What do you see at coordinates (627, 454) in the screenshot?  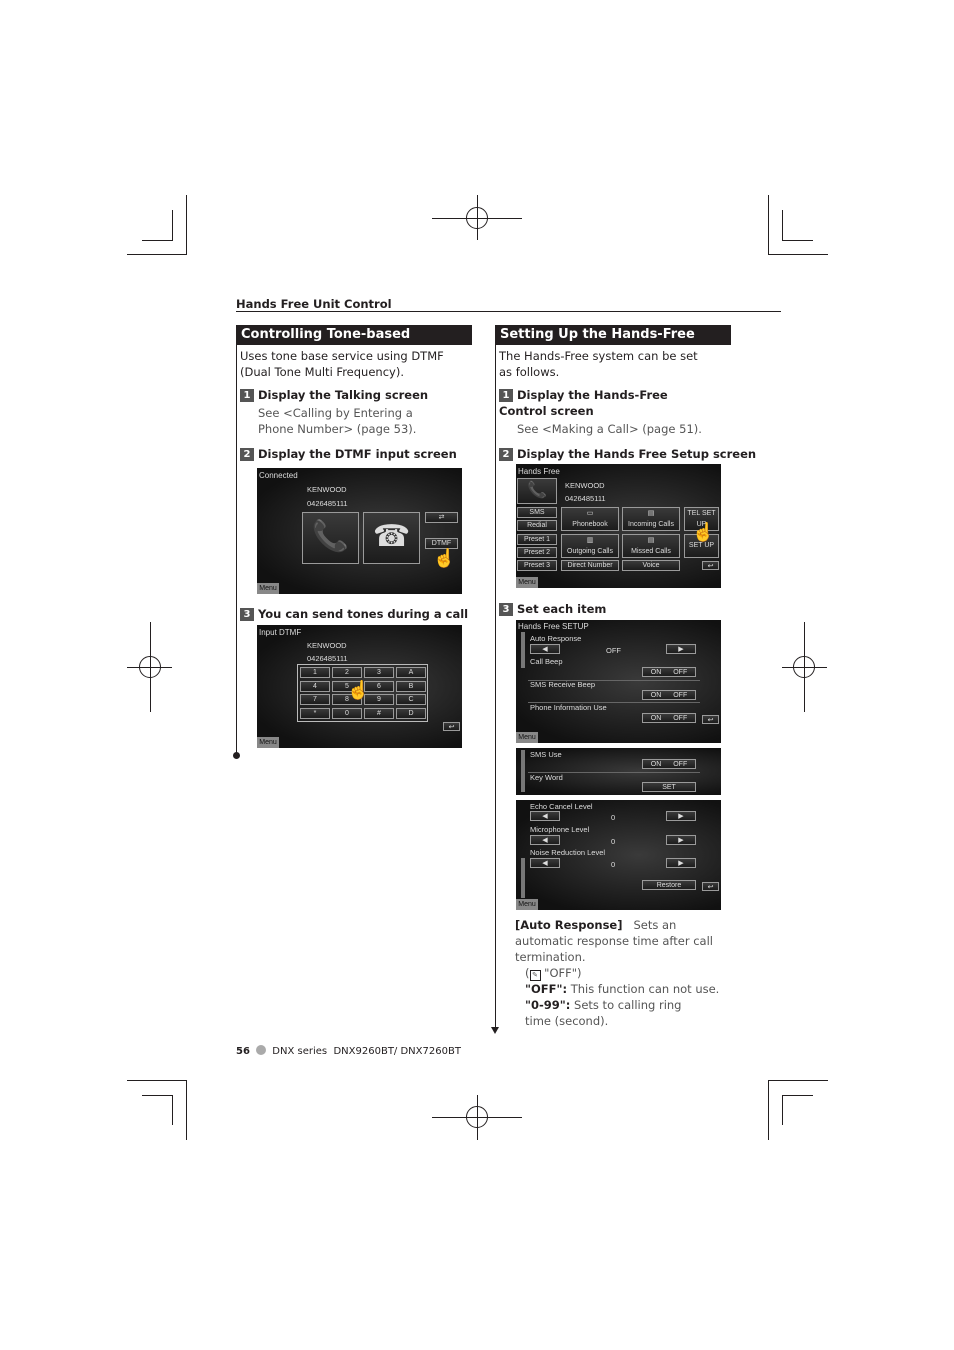 I see `right-step-2: 2 Display the Hands Free Setup screen` at bounding box center [627, 454].